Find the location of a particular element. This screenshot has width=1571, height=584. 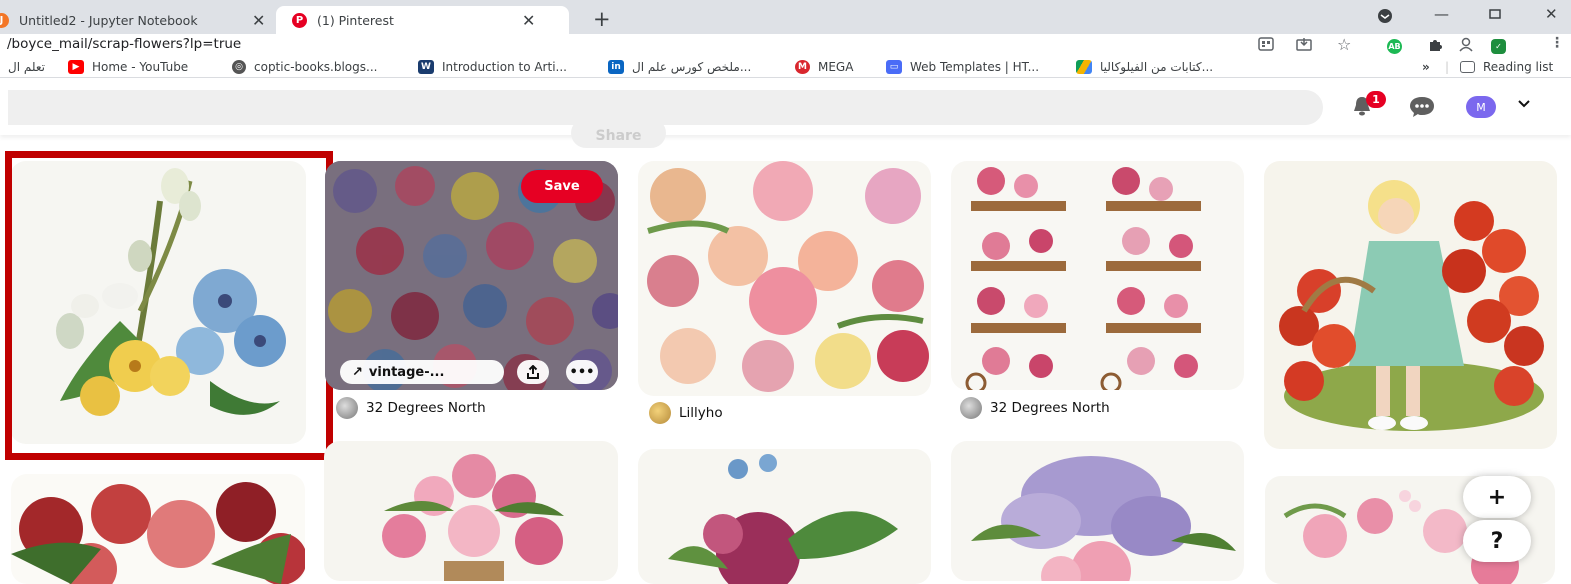

pinterest-icon: P is located at coordinates (299, 20).